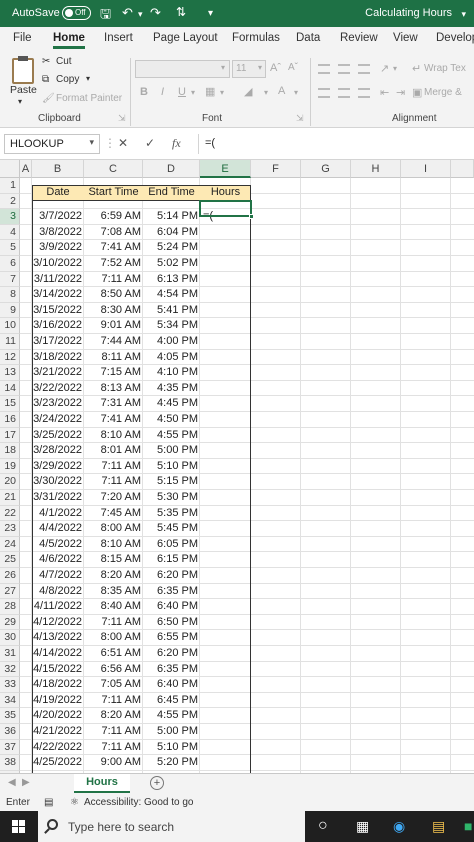 Image resolution: width=474 pixels, height=842 pixels. Describe the element at coordinates (58, 233) in the screenshot. I see `date-cell: 3/8/2022` at that location.